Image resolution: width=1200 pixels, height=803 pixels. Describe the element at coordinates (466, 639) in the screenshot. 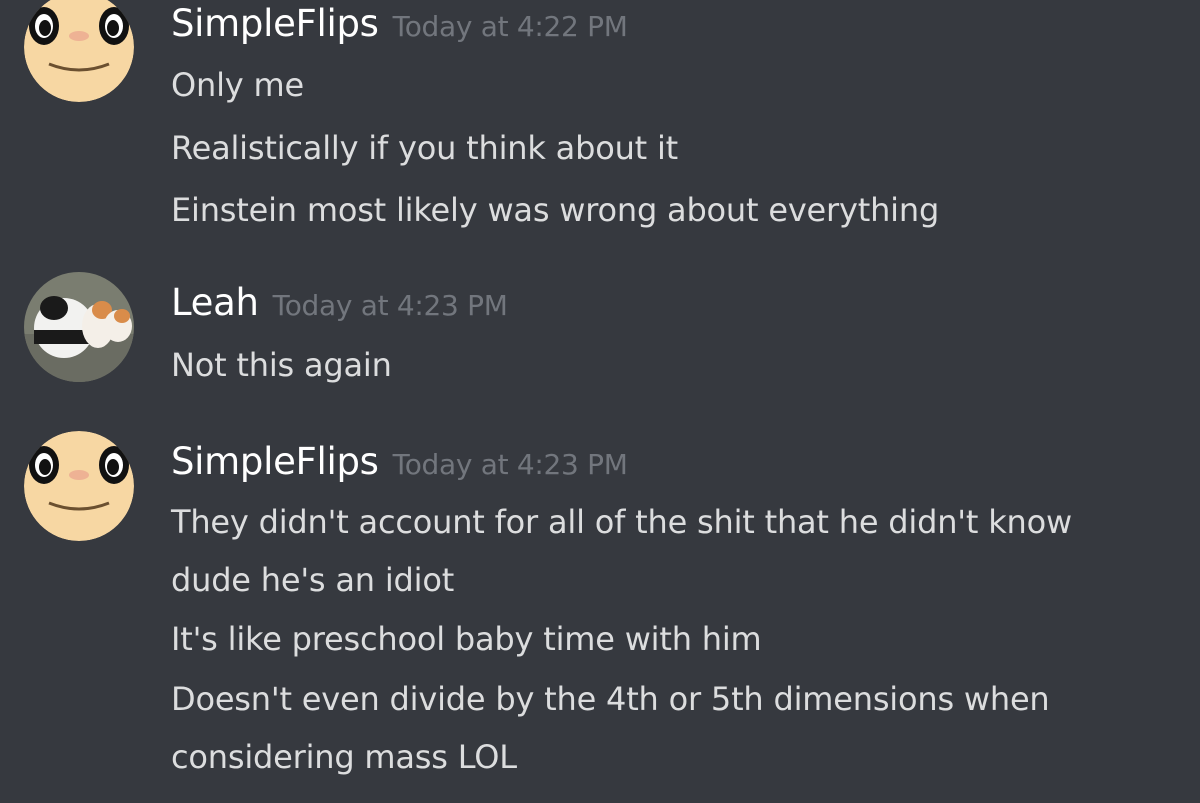

I see `message-text: It's like preschool baby time with him` at that location.